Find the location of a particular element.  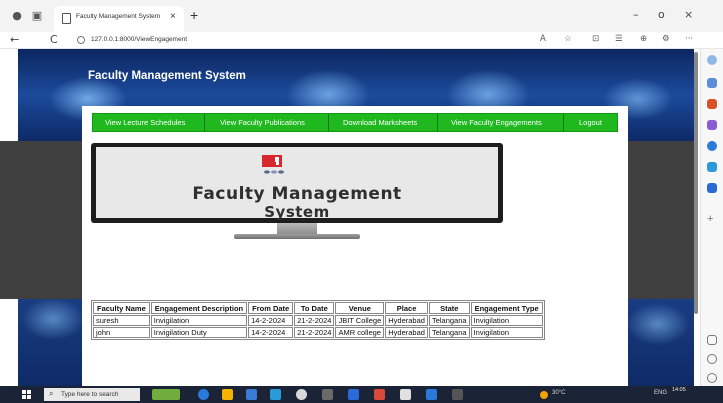

nav-view-lecture-schedules: View Lecture Schedules is located at coordinates (145, 122).